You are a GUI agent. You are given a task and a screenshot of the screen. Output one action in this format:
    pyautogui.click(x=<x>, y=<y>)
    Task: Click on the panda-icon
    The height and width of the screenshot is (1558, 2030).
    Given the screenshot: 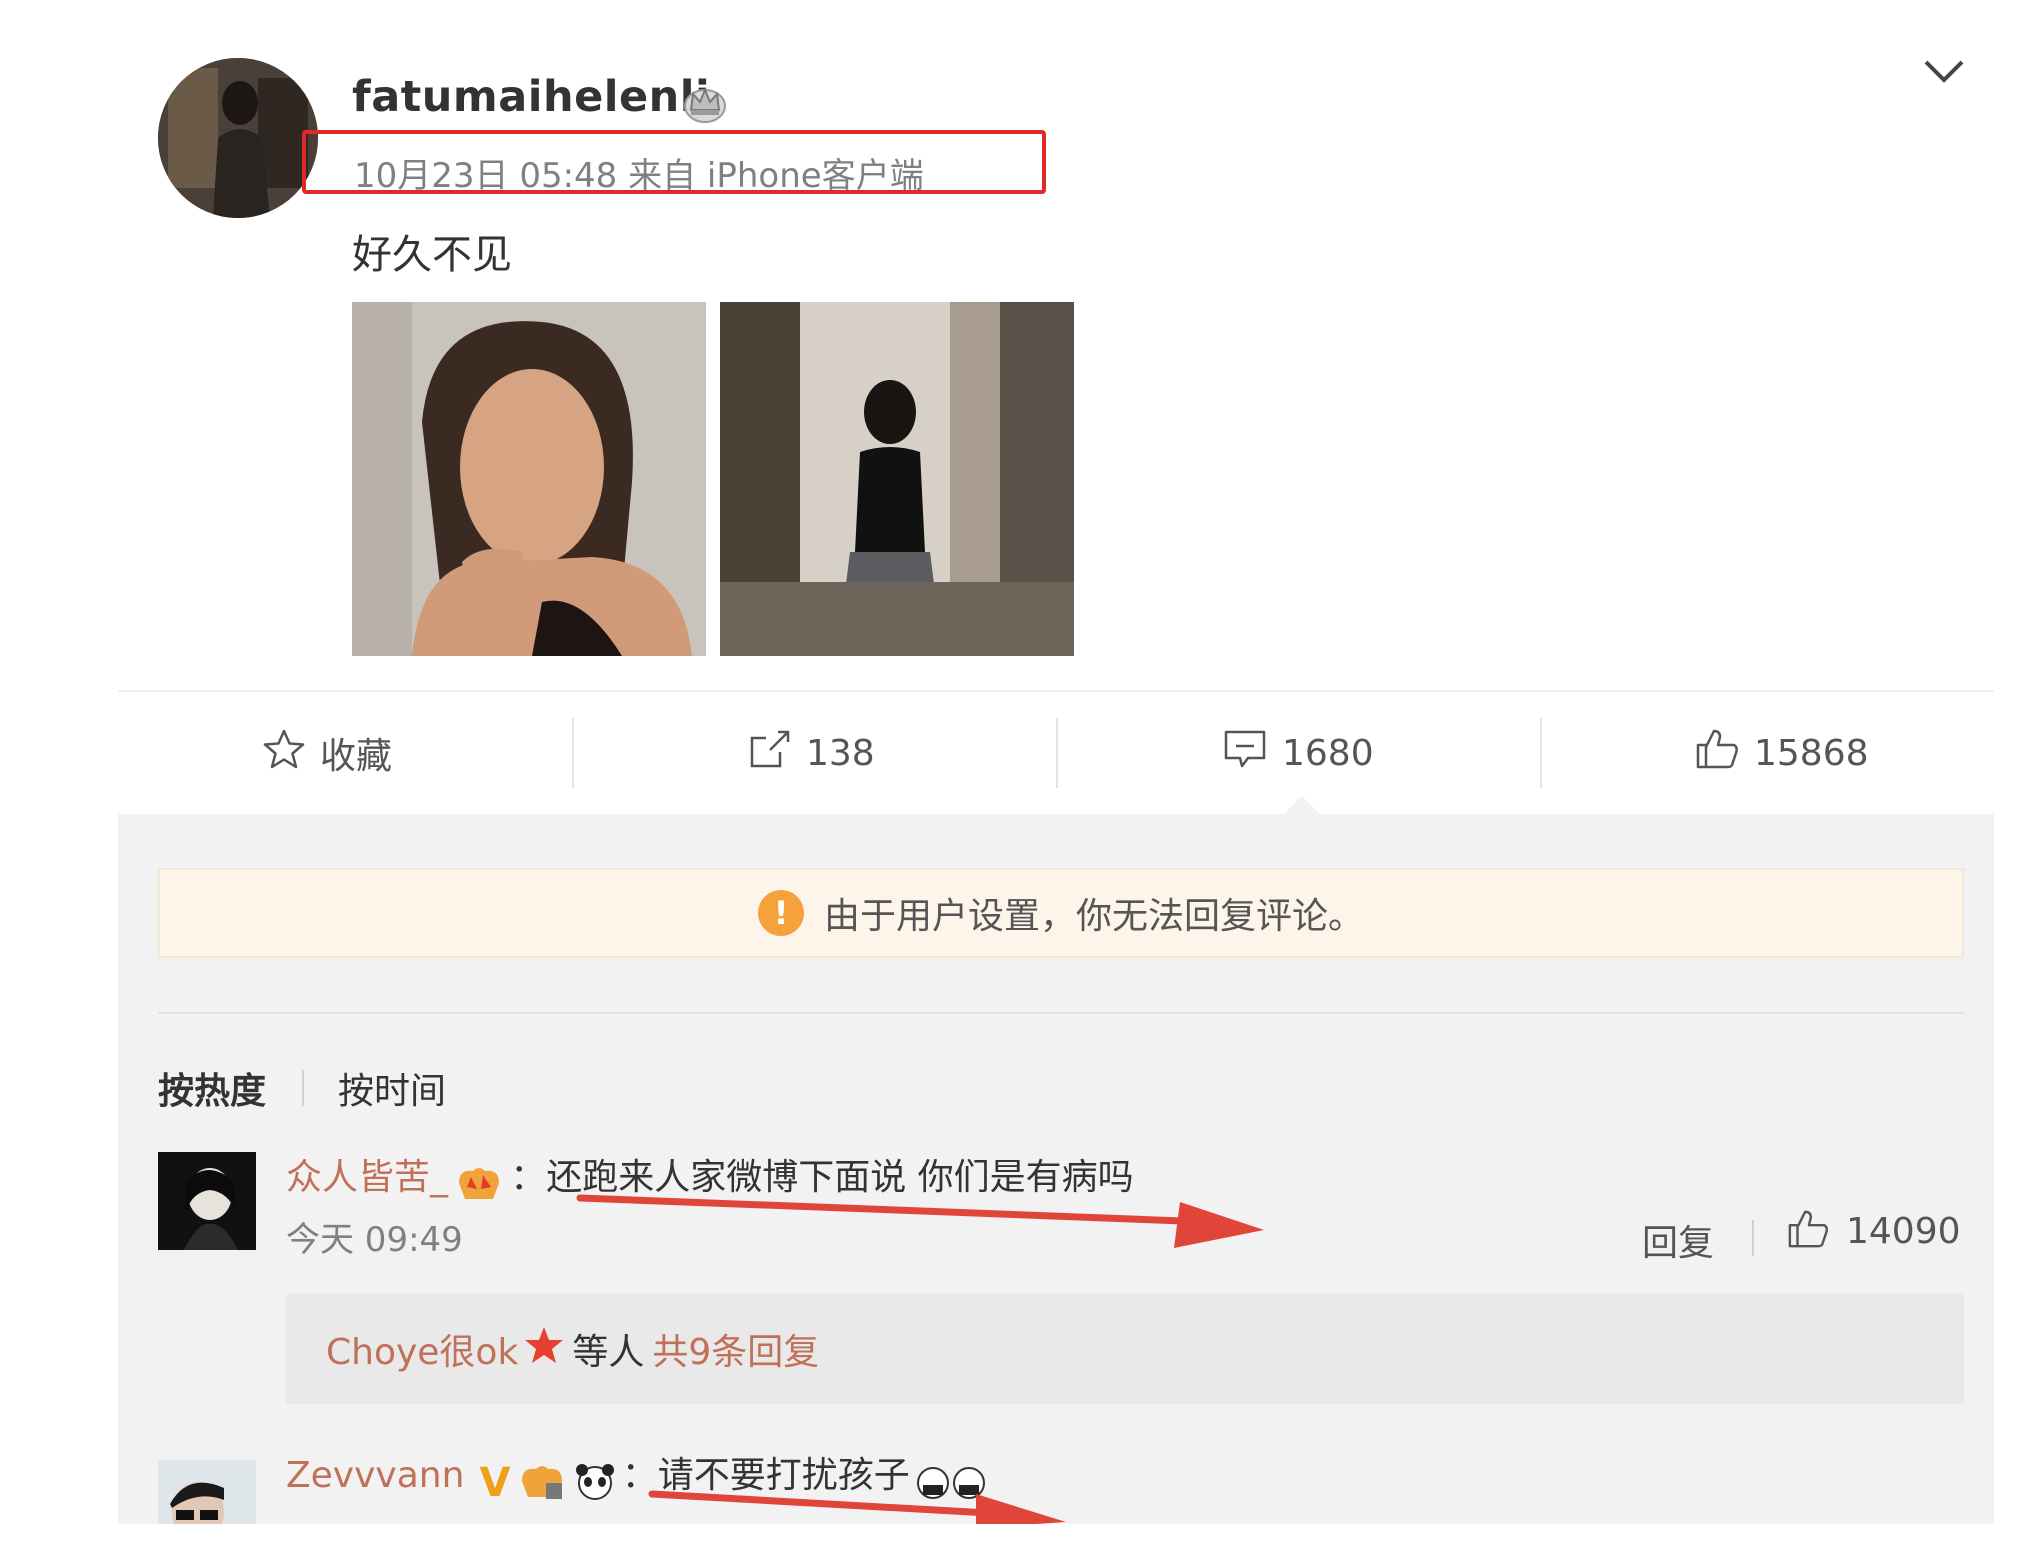 What is the action you would take?
    pyautogui.click(x=595, y=1483)
    